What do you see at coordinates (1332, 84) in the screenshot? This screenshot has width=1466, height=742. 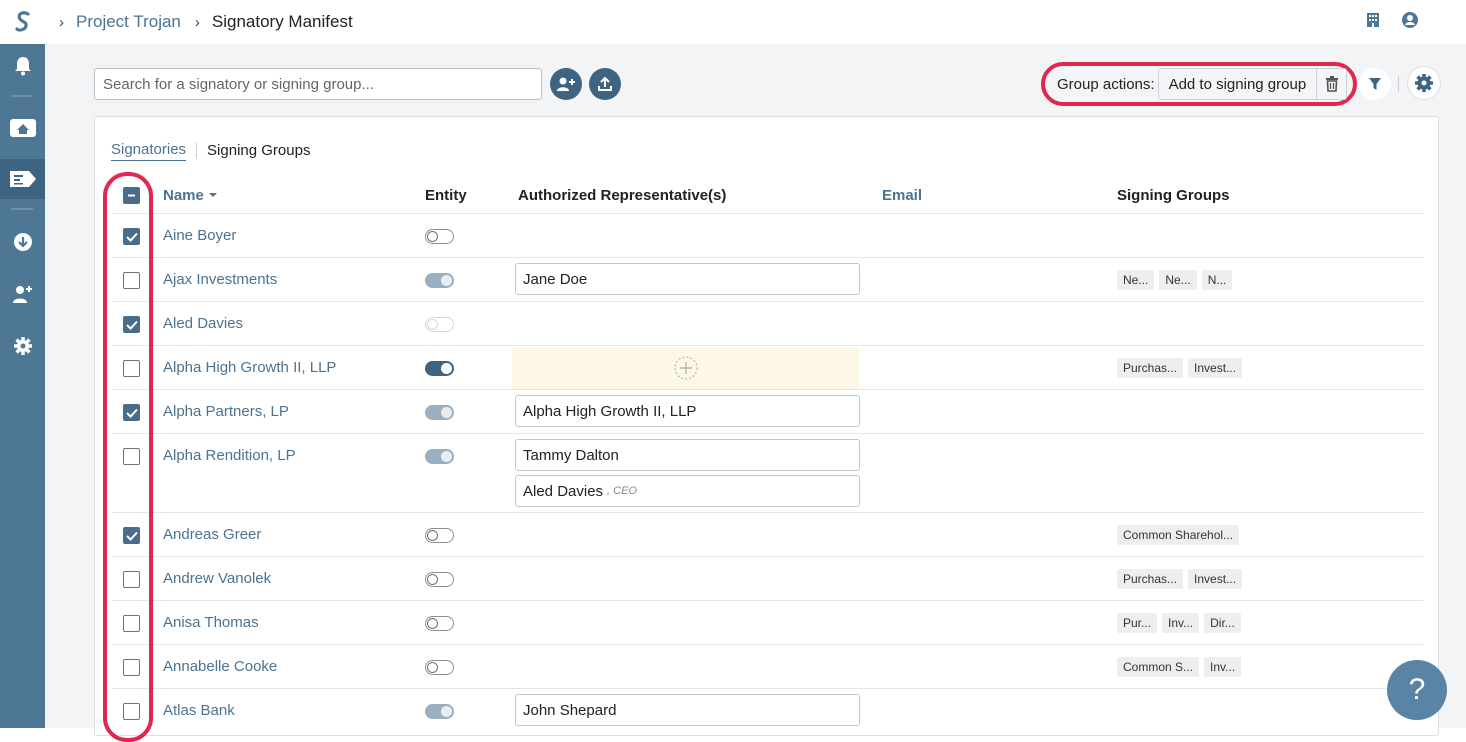 I see `delete-trash-icon` at bounding box center [1332, 84].